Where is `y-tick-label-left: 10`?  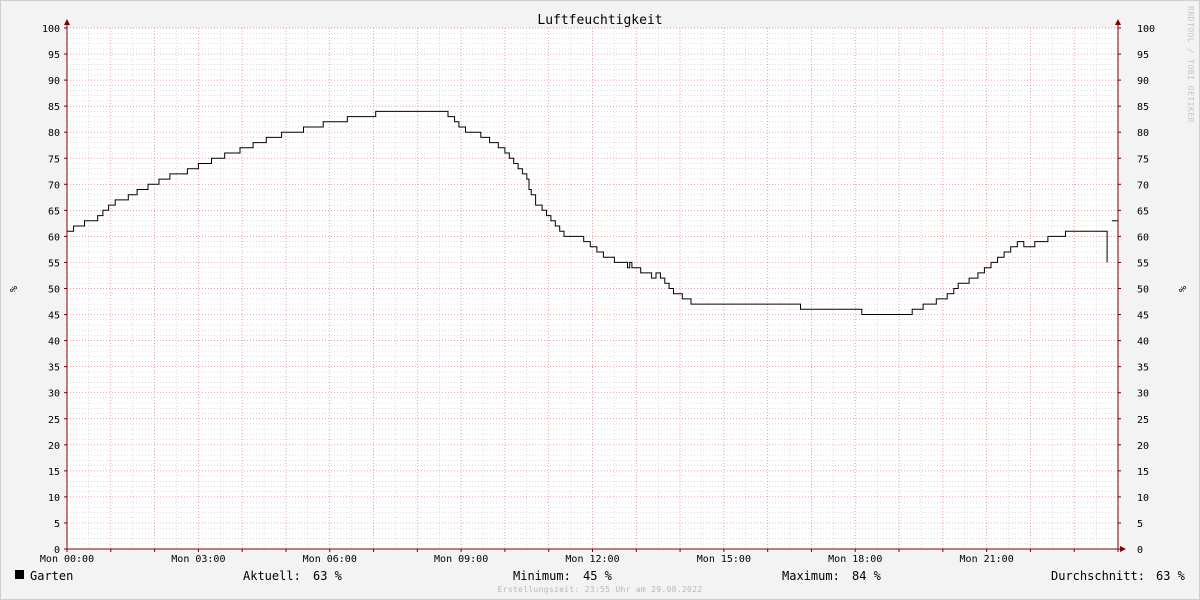
y-tick-label-left: 10 is located at coordinates (54, 498).